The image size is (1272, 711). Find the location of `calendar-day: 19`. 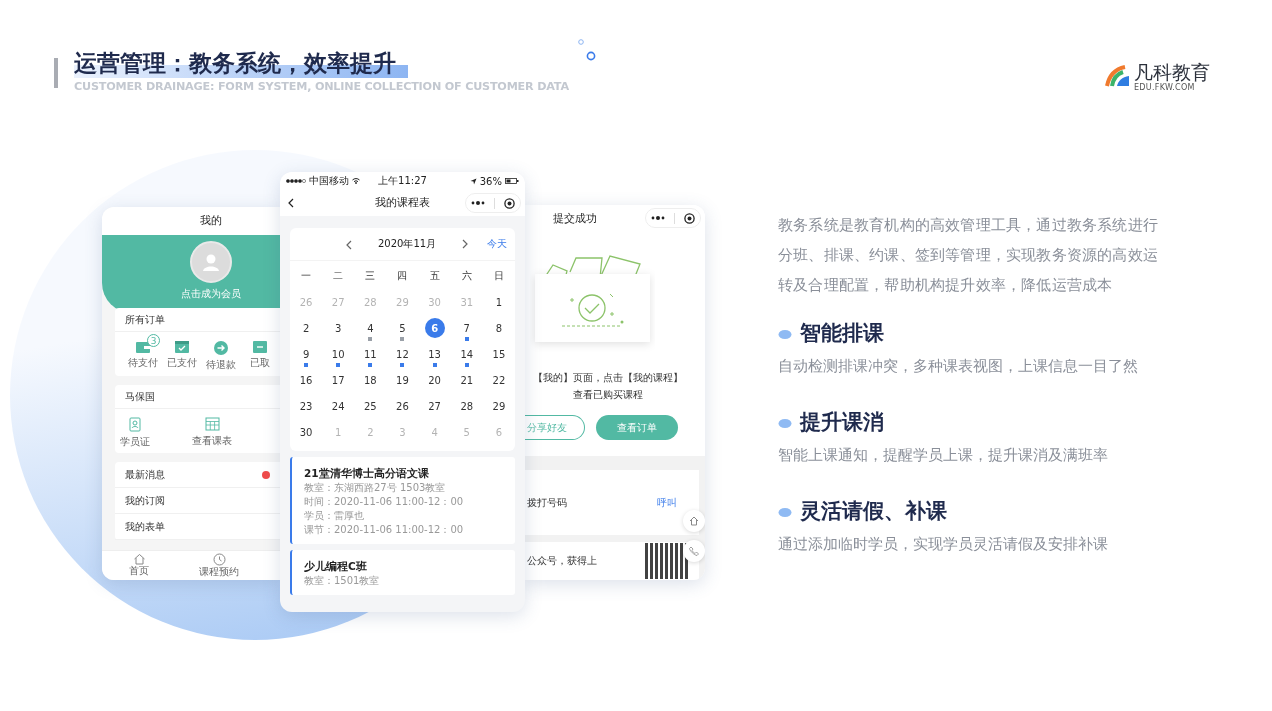

calendar-day: 19 is located at coordinates (402, 380).